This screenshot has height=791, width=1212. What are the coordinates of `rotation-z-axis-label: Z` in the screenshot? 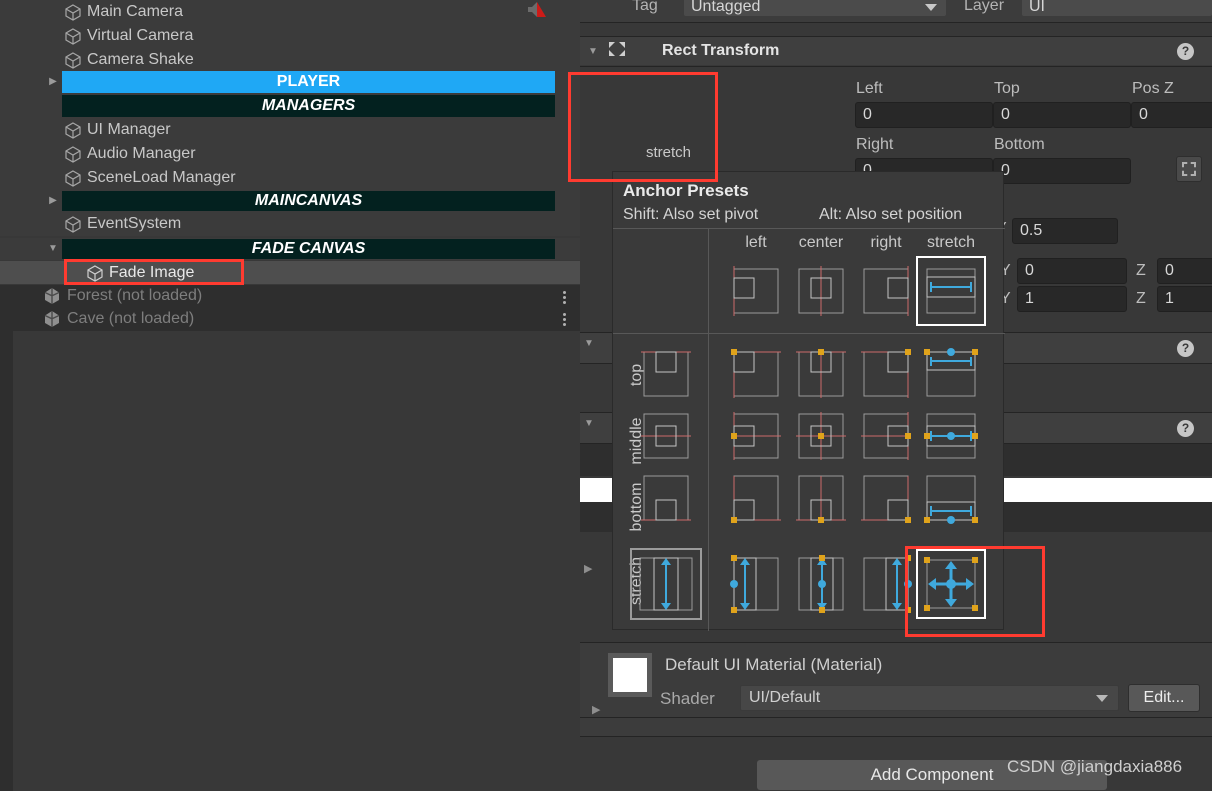 It's located at (1141, 270).